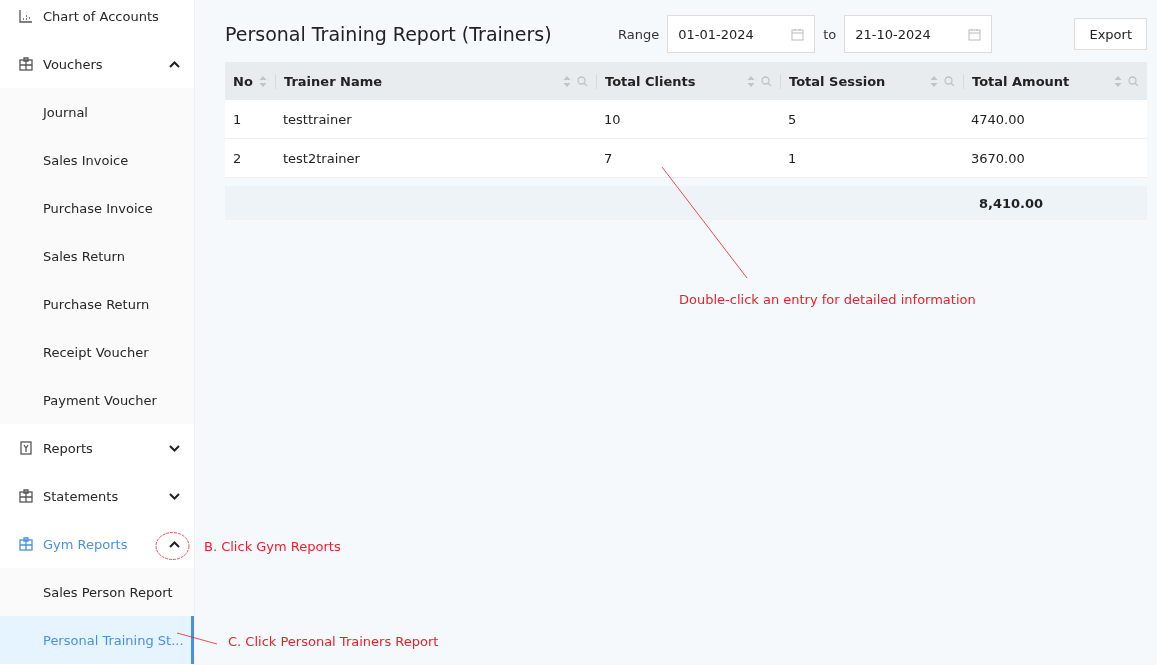  I want to click on sidebar-item: Statements, so click(97, 496).